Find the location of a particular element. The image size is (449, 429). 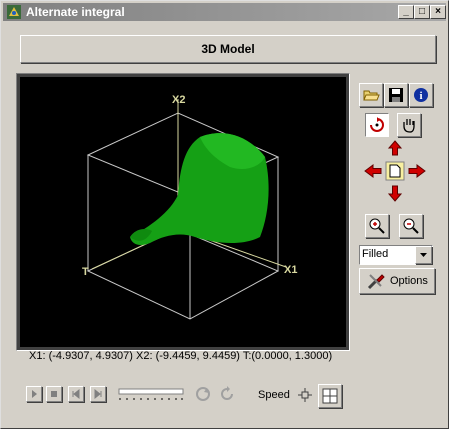

step-forward-icon is located at coordinates (98, 394).